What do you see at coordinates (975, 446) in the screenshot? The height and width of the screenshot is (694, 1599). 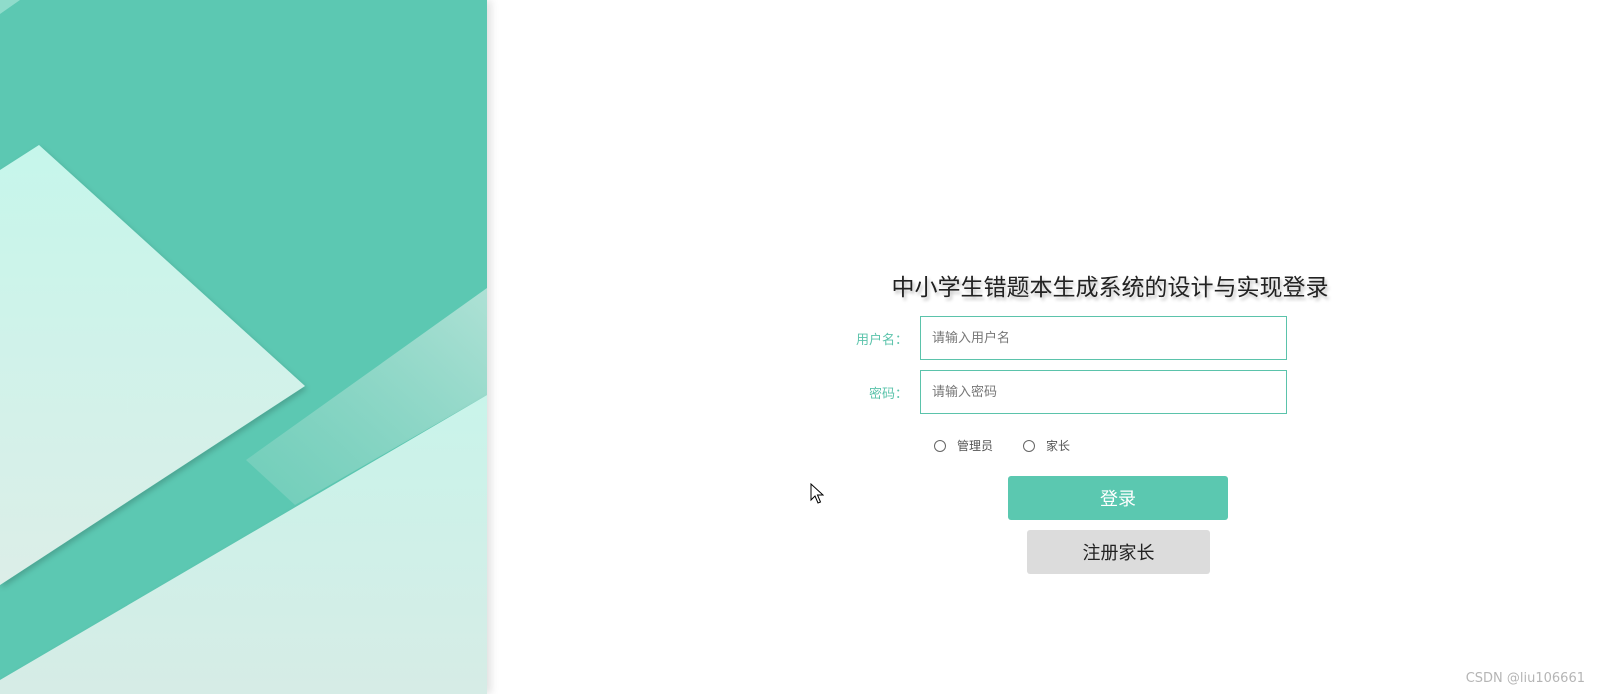 I see `role-label-admin: 管理员` at bounding box center [975, 446].